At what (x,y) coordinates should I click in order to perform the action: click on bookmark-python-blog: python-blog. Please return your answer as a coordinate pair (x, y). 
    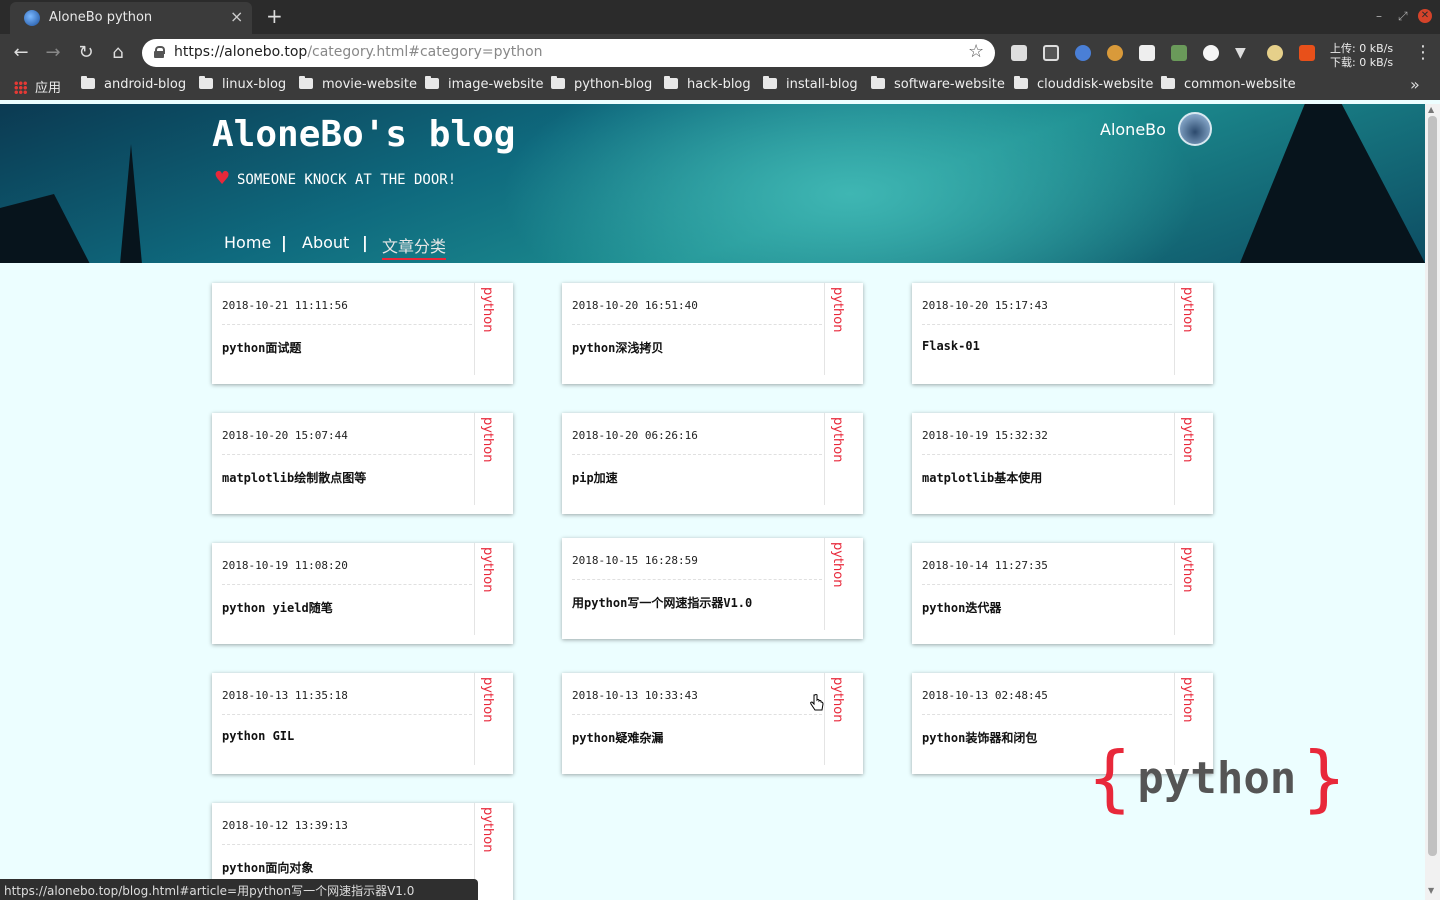
    Looking at the image, I should click on (601, 84).